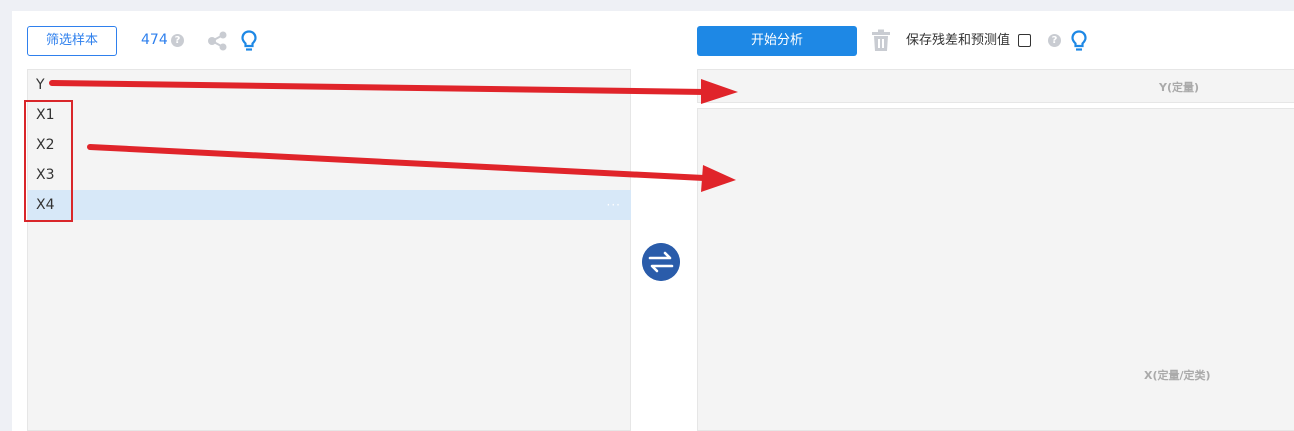 This screenshot has height=431, width=1294. I want to click on start-analysis-button: 开始分析, so click(777, 41).